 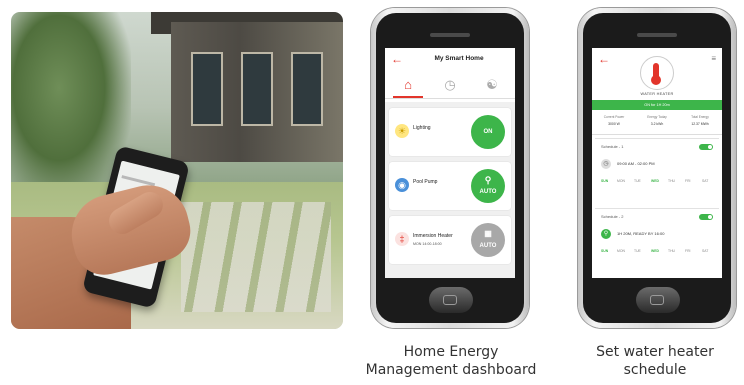 I want to click on device-name: Pool Pump, so click(x=425, y=182).